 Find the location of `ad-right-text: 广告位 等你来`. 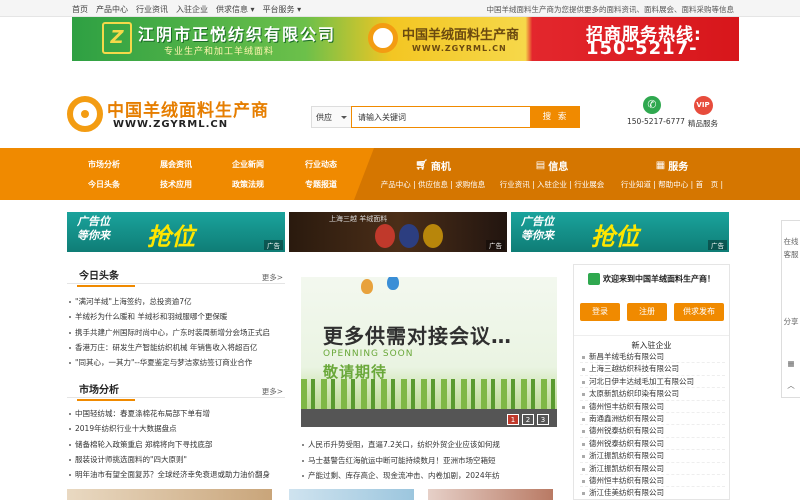

ad-right-text: 广告位 等你来 is located at coordinates (537, 229).